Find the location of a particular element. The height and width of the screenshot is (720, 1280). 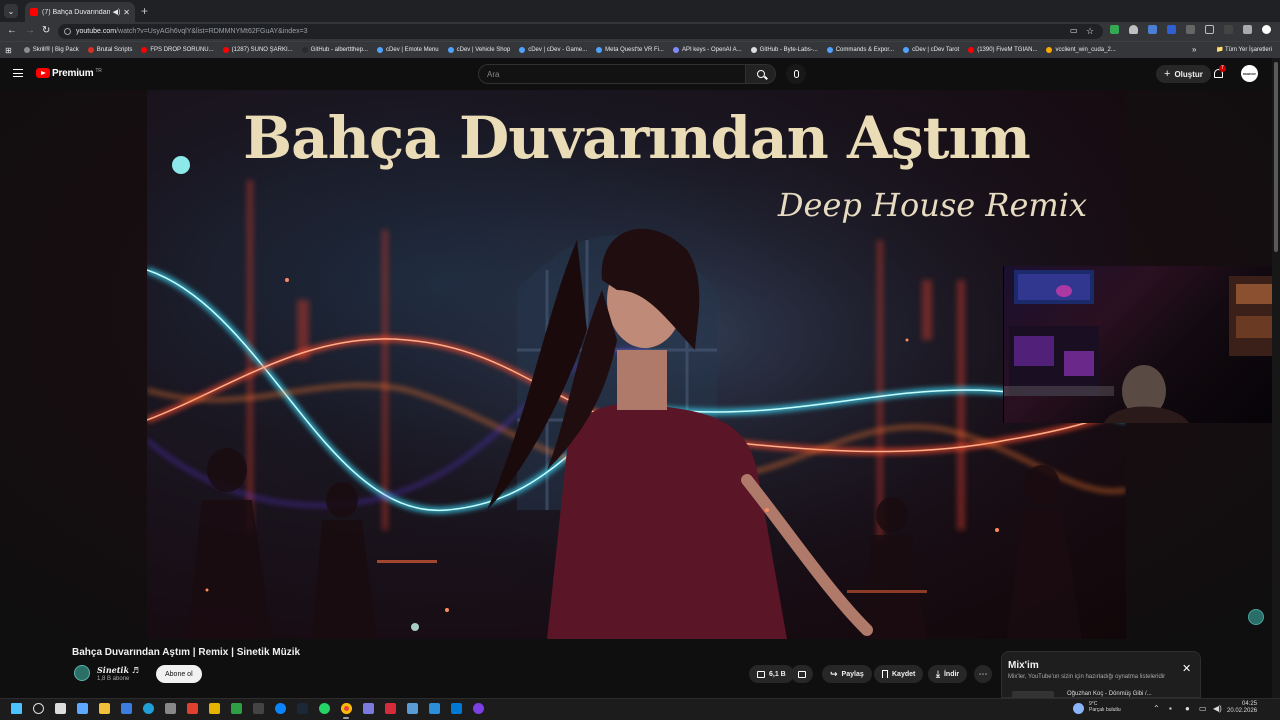

all-bookmarks-folder: 📁 Tüm Yer İşaretleri is located at coordinates (1244, 49).